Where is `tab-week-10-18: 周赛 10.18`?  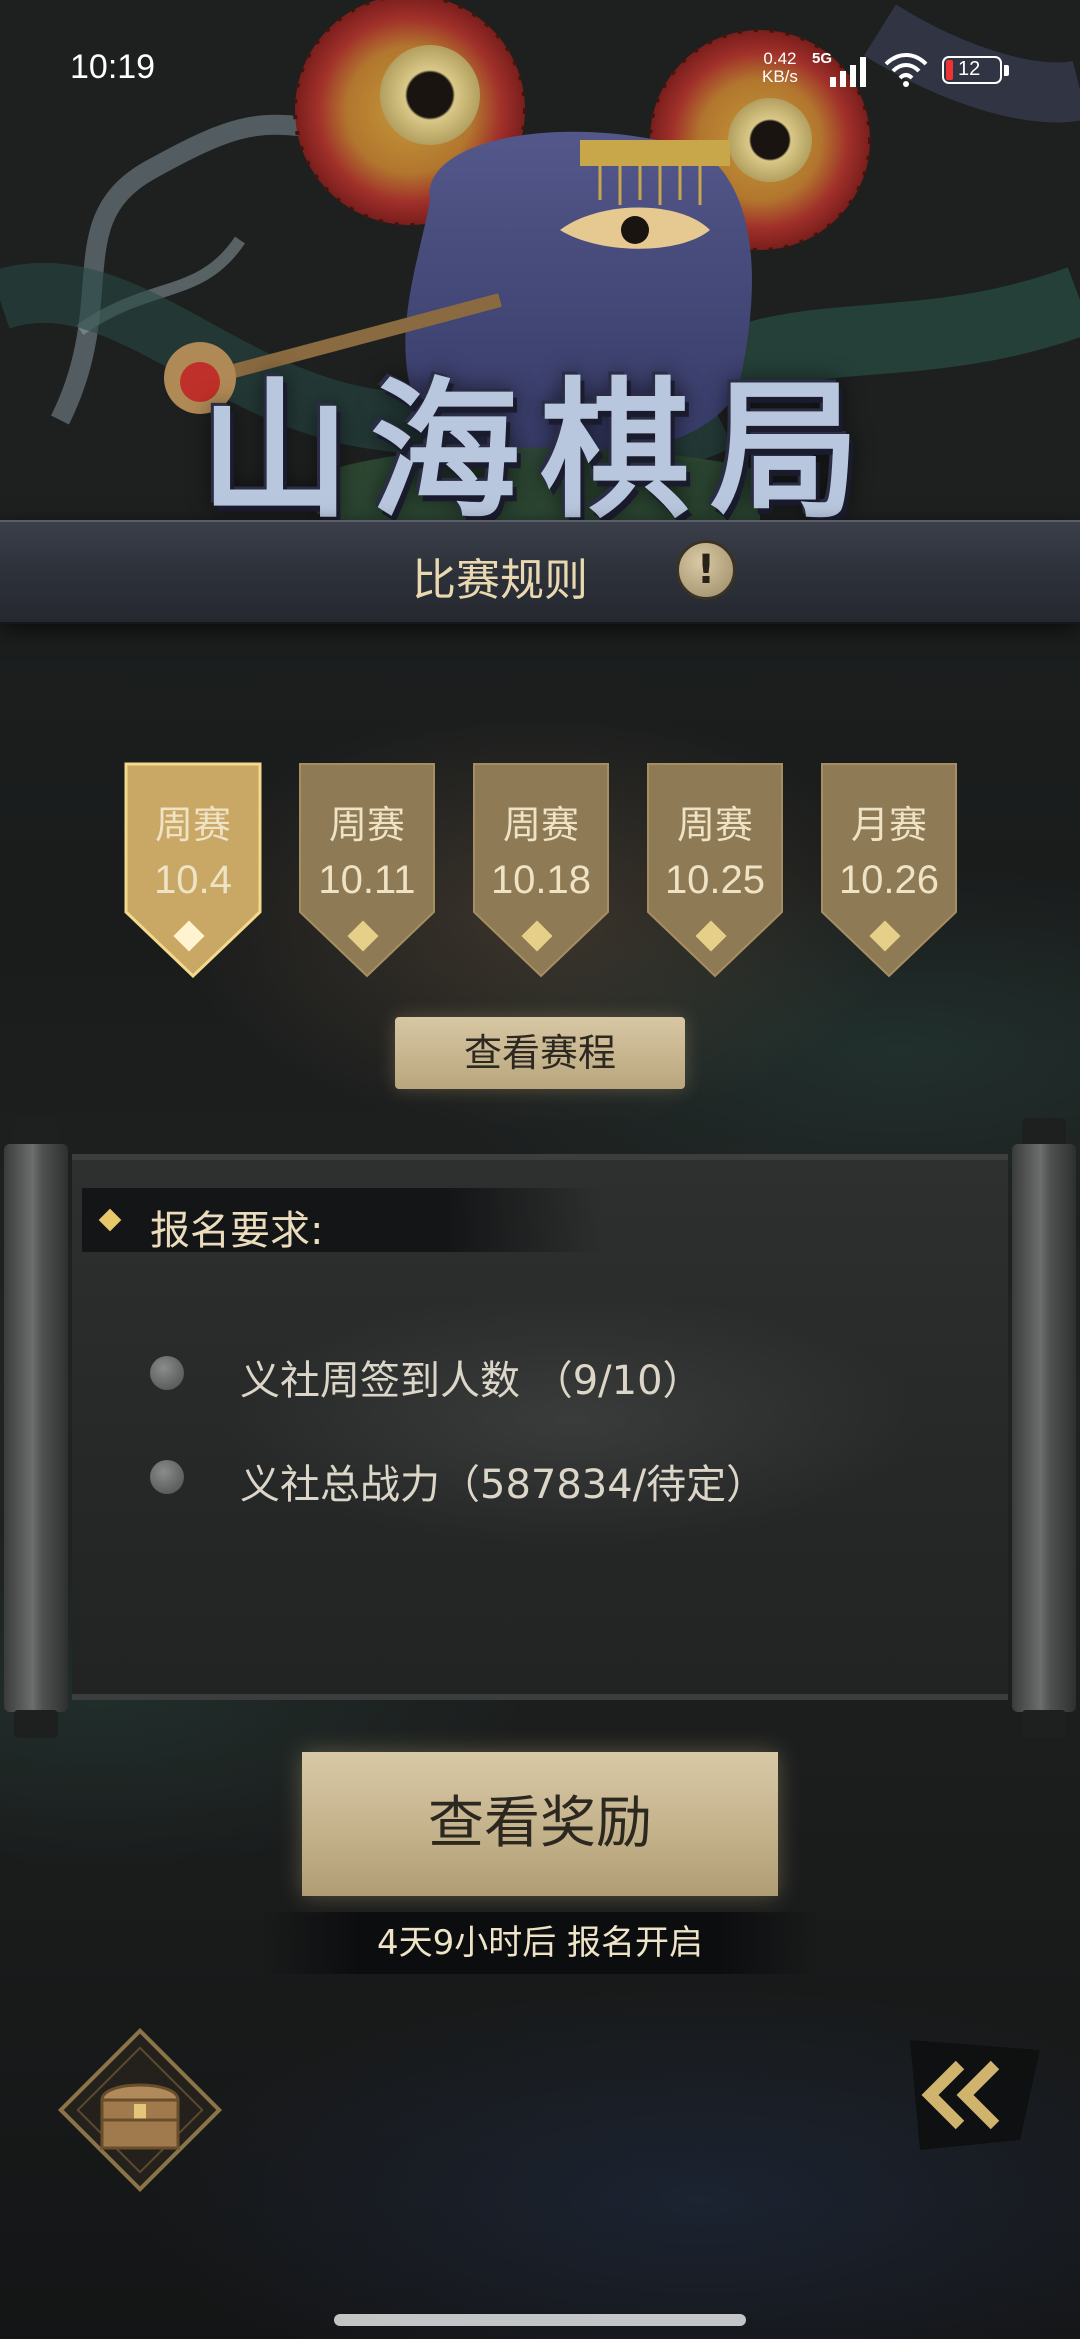 tab-week-10-18: 周赛 10.18 is located at coordinates (541, 870).